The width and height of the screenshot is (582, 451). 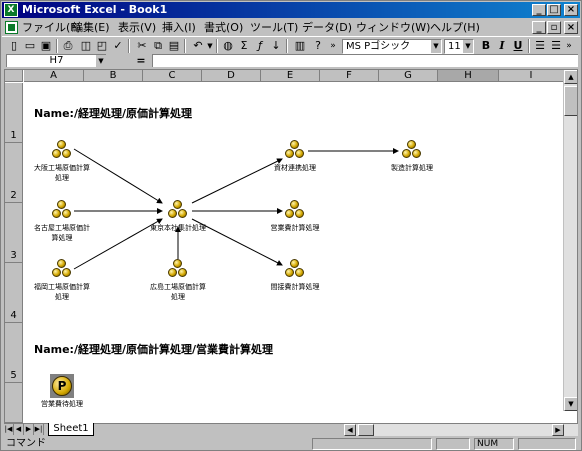 I want to click on italic-button: I, so click(x=502, y=46).